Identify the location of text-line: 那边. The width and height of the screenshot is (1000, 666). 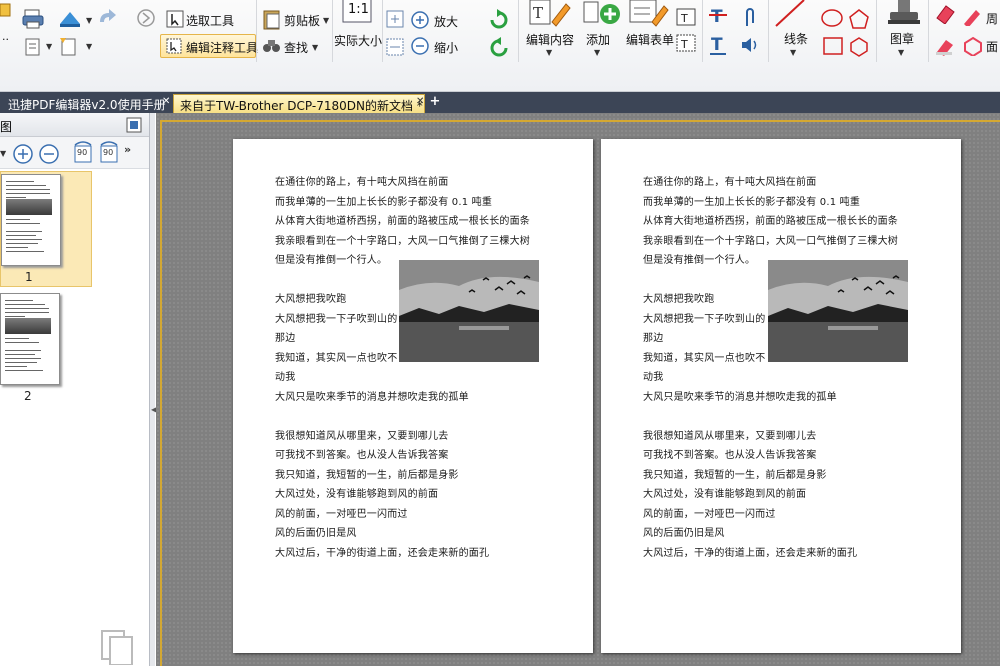
(653, 338).